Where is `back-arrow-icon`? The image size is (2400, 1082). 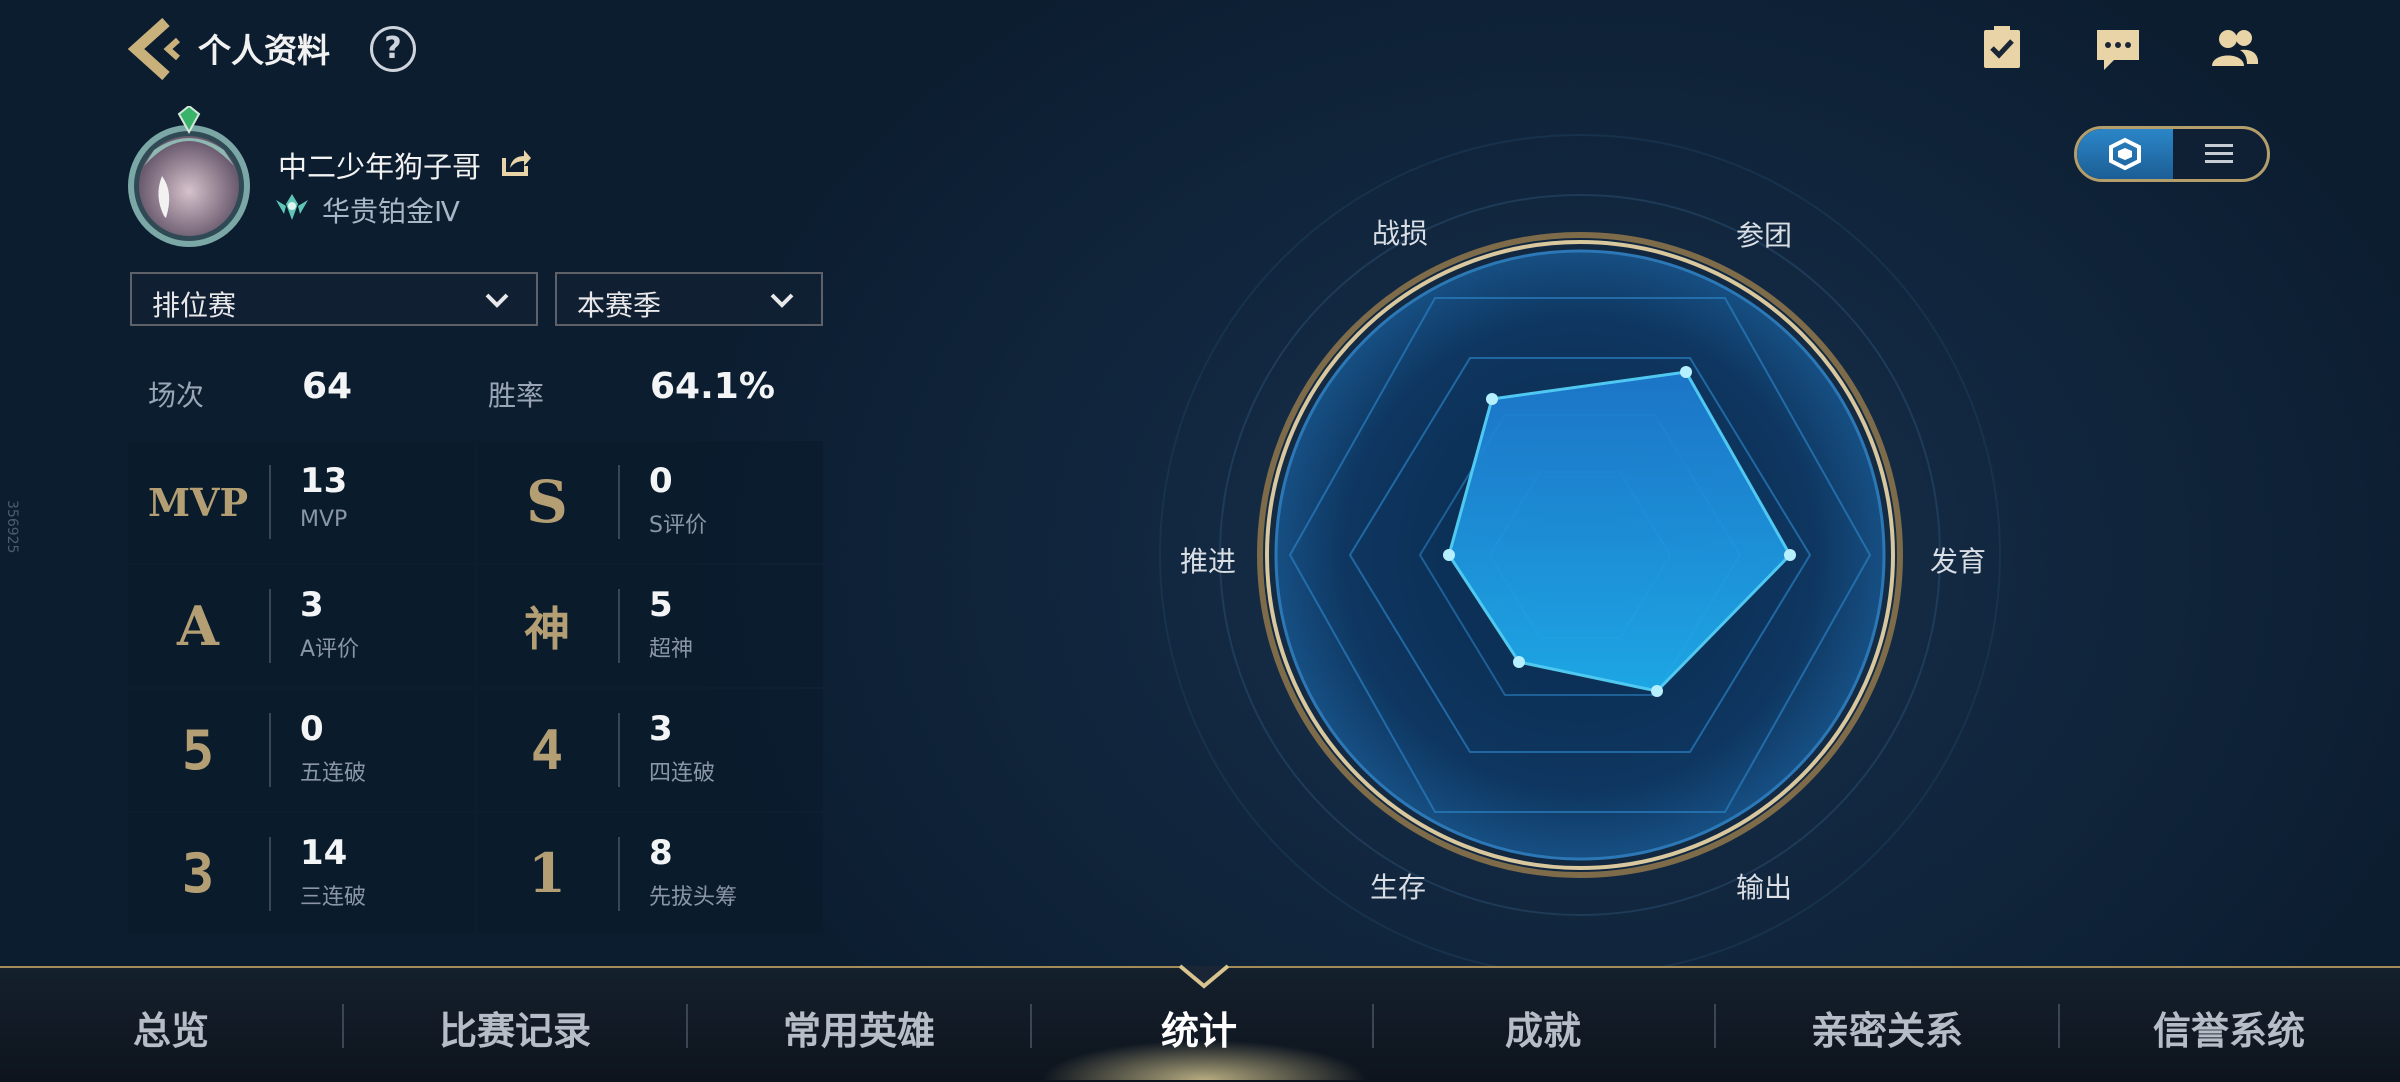 back-arrow-icon is located at coordinates (154, 49).